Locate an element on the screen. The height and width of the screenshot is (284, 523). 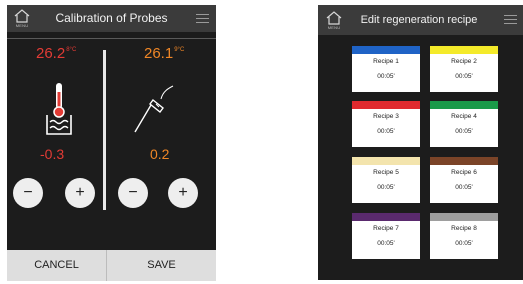
page-title: Edit regeneration recipe is located at coordinates (419, 20).